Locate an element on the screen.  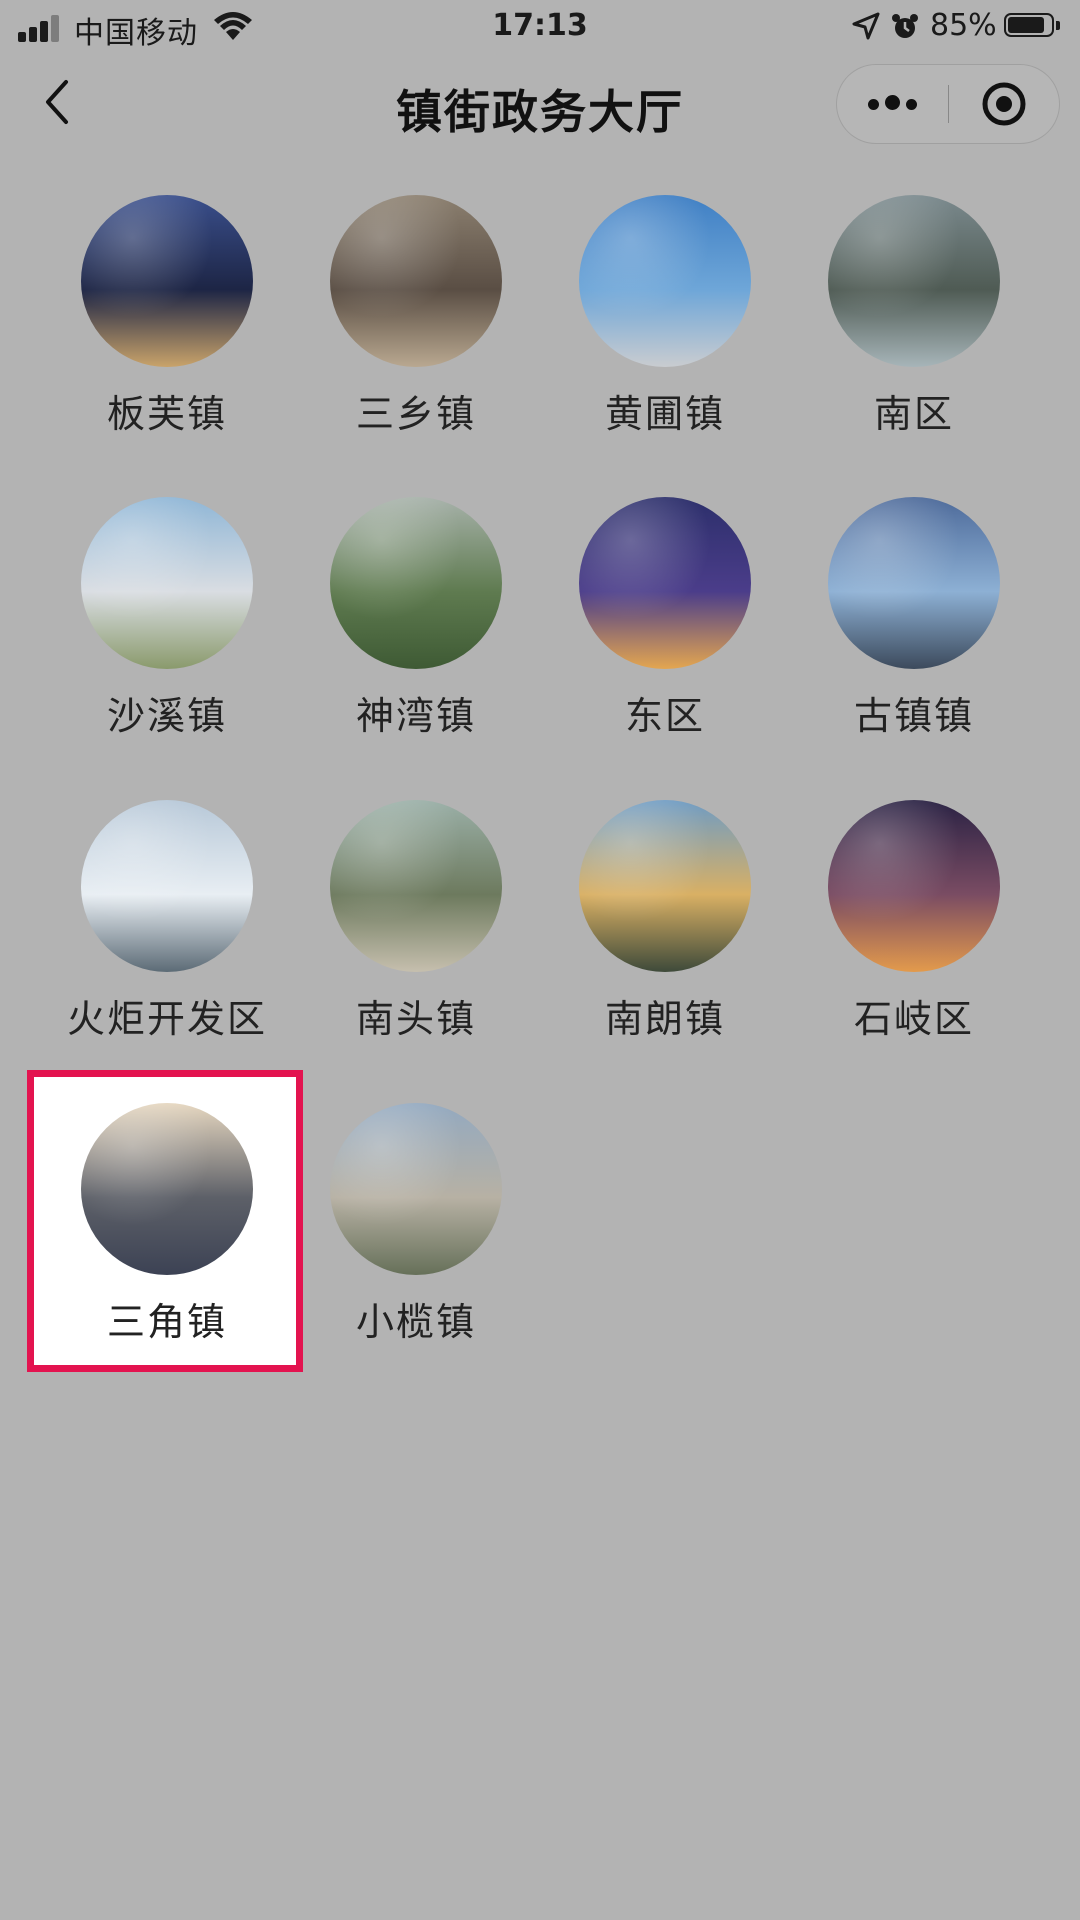
lake-park-aerial-photo is located at coordinates (914, 281).